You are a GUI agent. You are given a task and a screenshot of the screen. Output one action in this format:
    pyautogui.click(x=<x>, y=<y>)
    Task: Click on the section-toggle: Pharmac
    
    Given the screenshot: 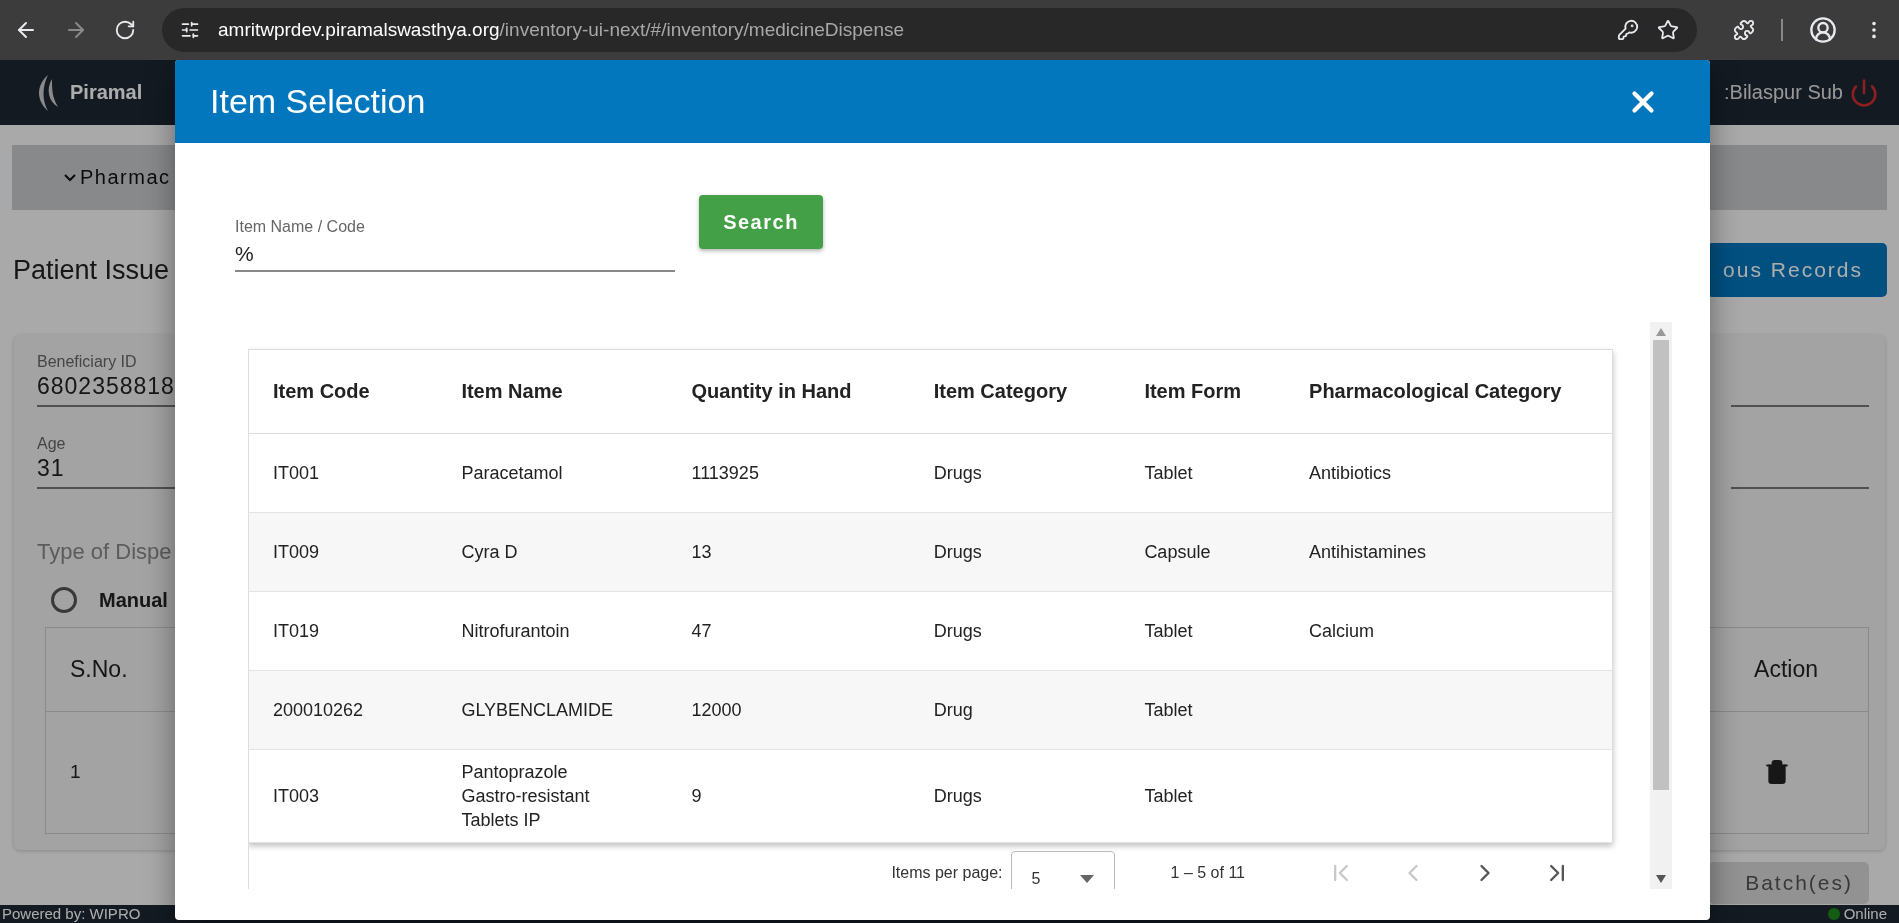 What is the action you would take?
    pyautogui.click(x=117, y=177)
    